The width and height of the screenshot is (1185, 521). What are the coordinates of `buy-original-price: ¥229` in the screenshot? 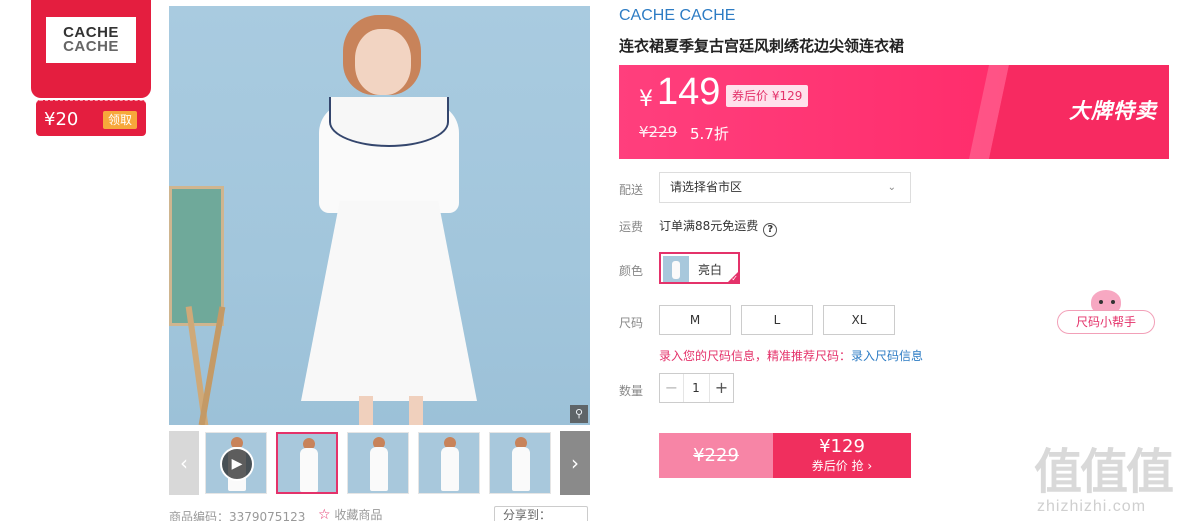 It's located at (716, 455).